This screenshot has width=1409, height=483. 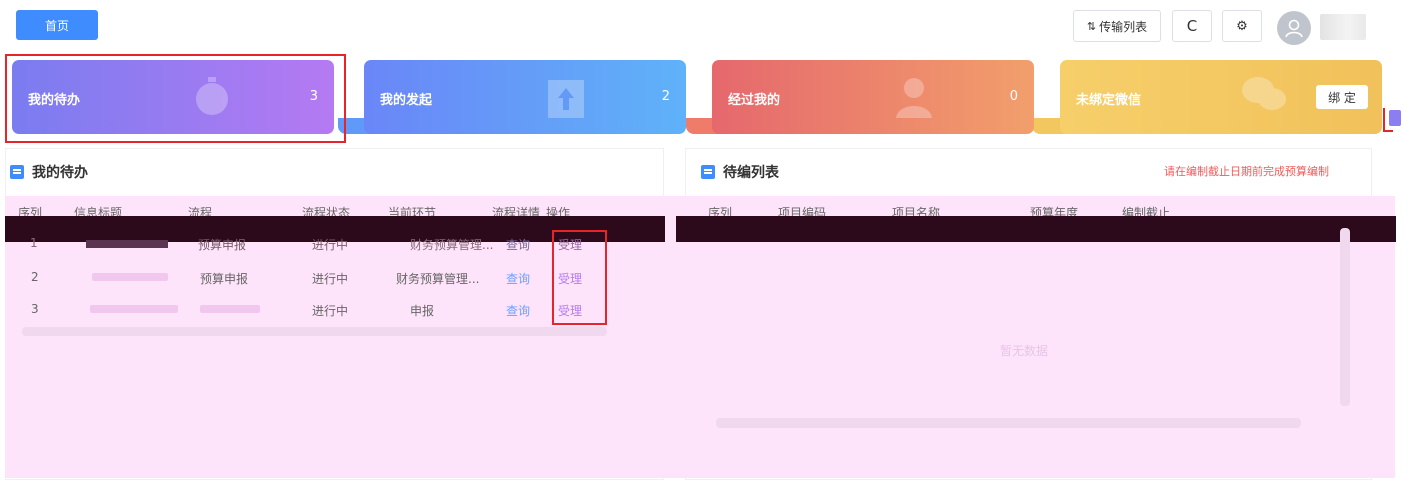 I want to click on card-wechat-unbound: 未绑定微信 绑 定, so click(x=1221, y=97).